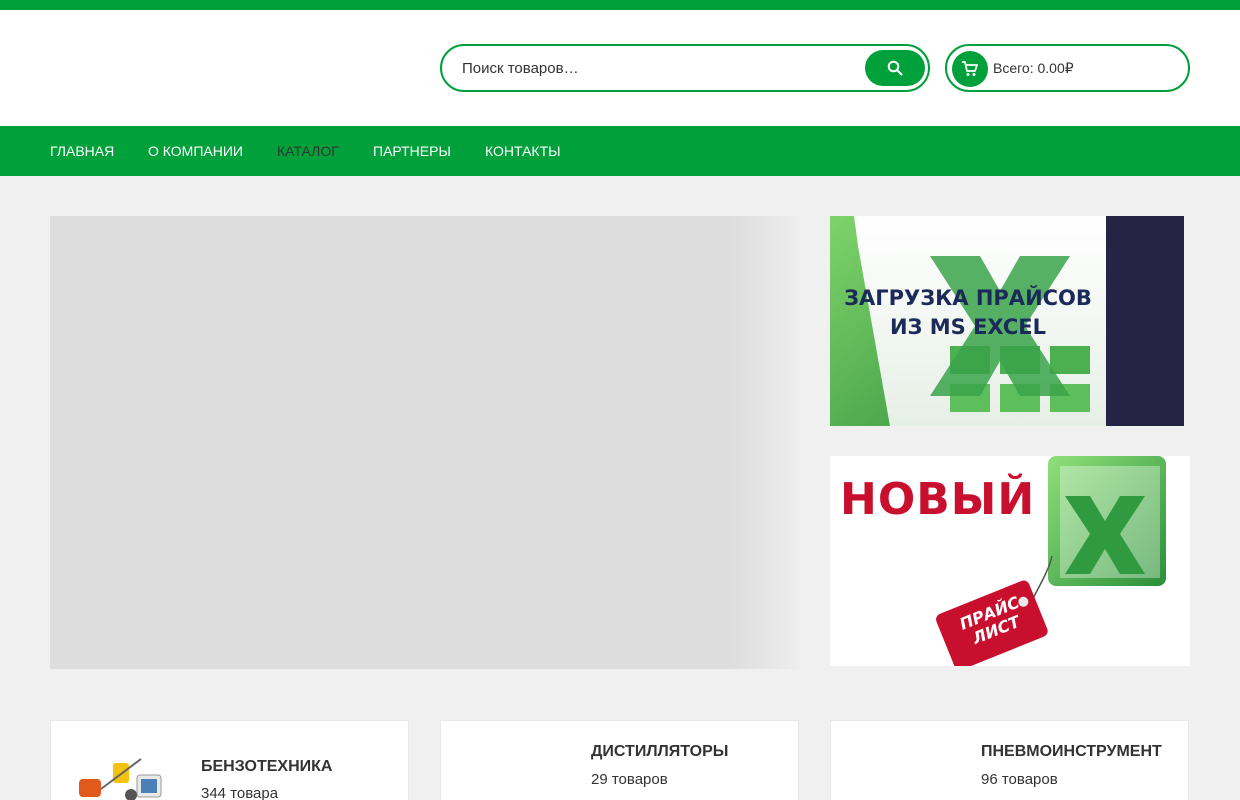 This screenshot has width=1240, height=800. Describe the element at coordinates (120, 779) in the screenshot. I see `category-thumbnail-petrol-tools` at that location.